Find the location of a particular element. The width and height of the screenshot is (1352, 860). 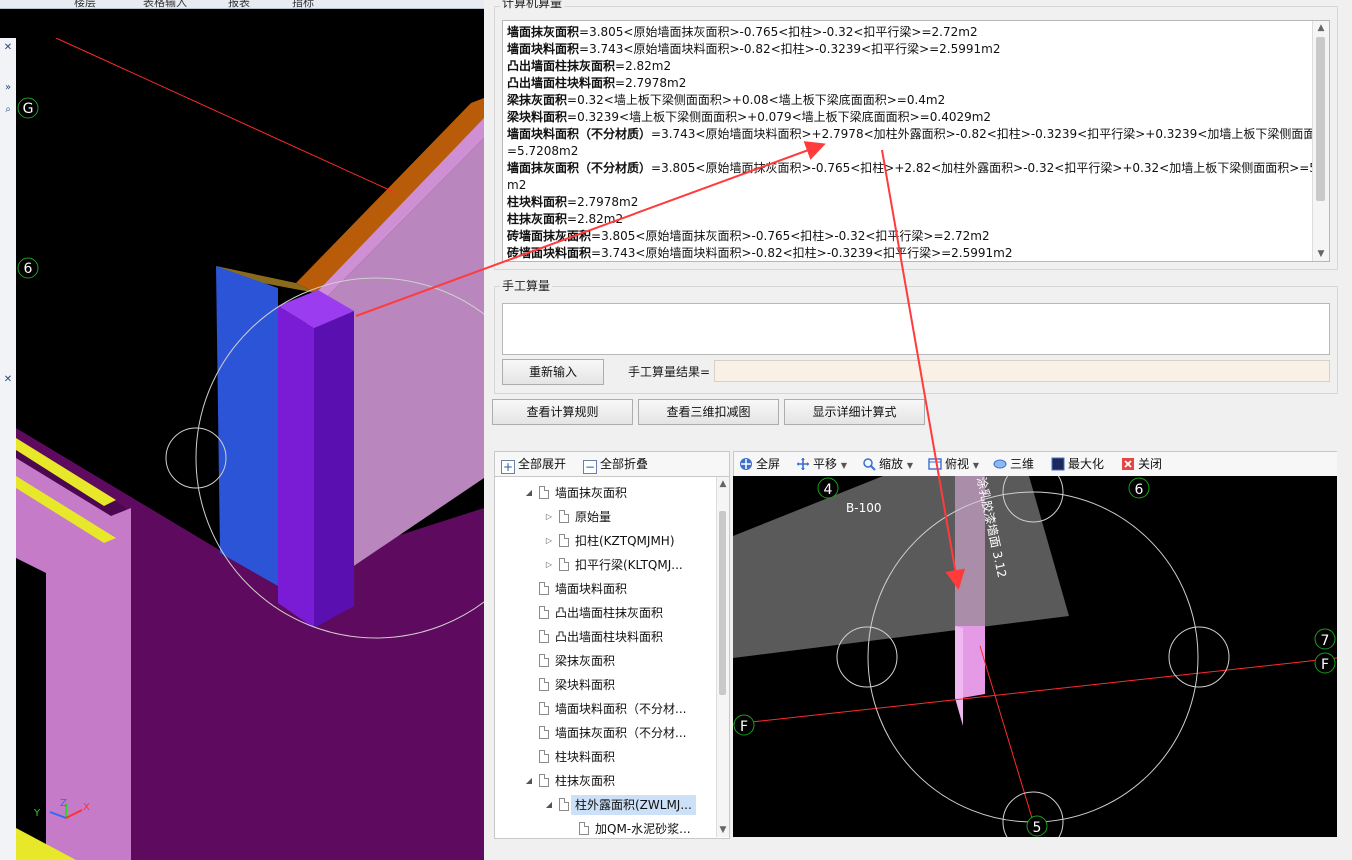

show-detail-formula-button: 显示详细计算式 is located at coordinates (854, 412).